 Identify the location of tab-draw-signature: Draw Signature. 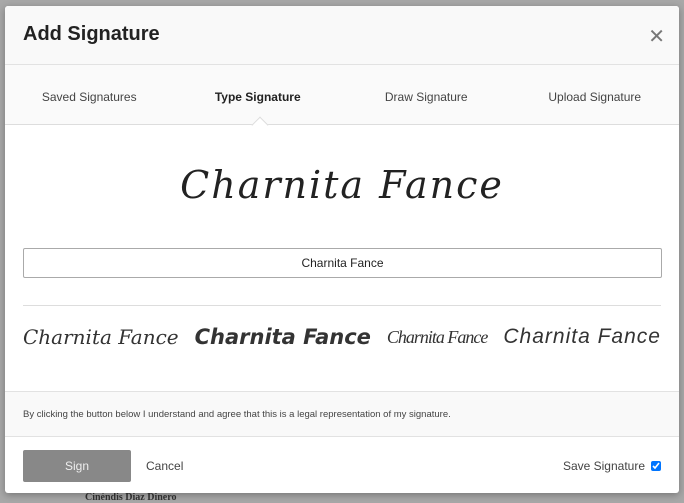
(426, 94).